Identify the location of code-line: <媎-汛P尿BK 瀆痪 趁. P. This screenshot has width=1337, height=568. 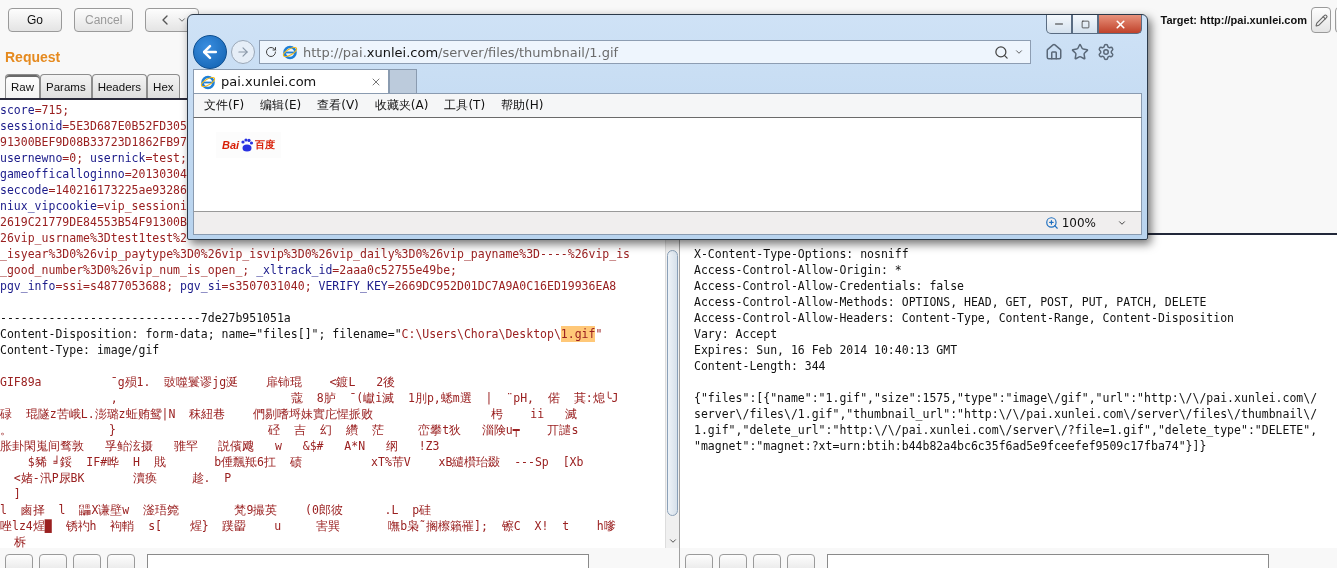
(122, 478).